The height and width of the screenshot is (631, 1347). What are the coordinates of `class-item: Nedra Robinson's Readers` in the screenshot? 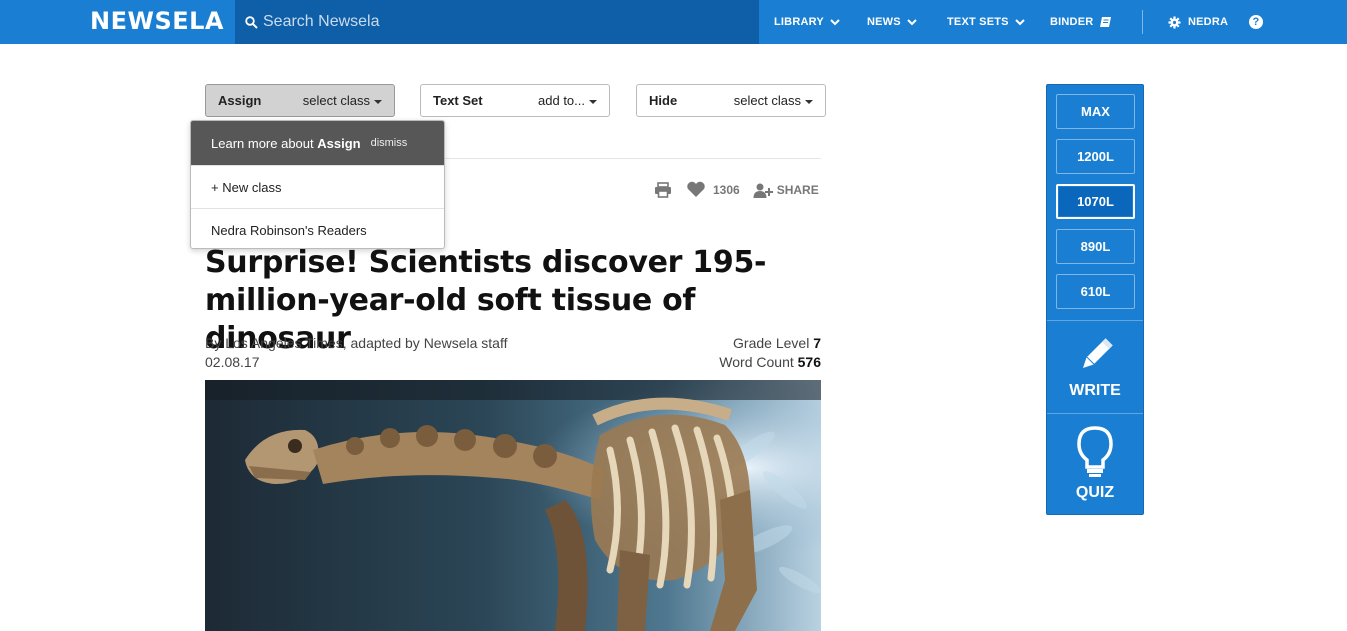 It's located at (317, 228).